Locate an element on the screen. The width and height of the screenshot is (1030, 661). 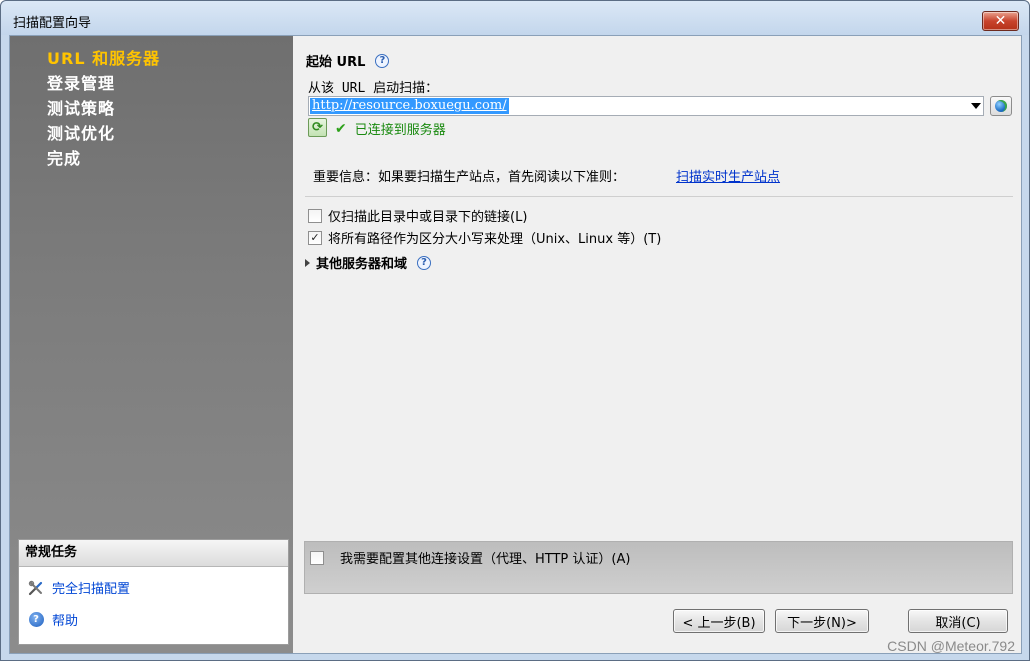
case-sensitive-label: 将所有路径作为区分大小写来处理（Unix、Linux 等）(T) is located at coordinates (495, 239).